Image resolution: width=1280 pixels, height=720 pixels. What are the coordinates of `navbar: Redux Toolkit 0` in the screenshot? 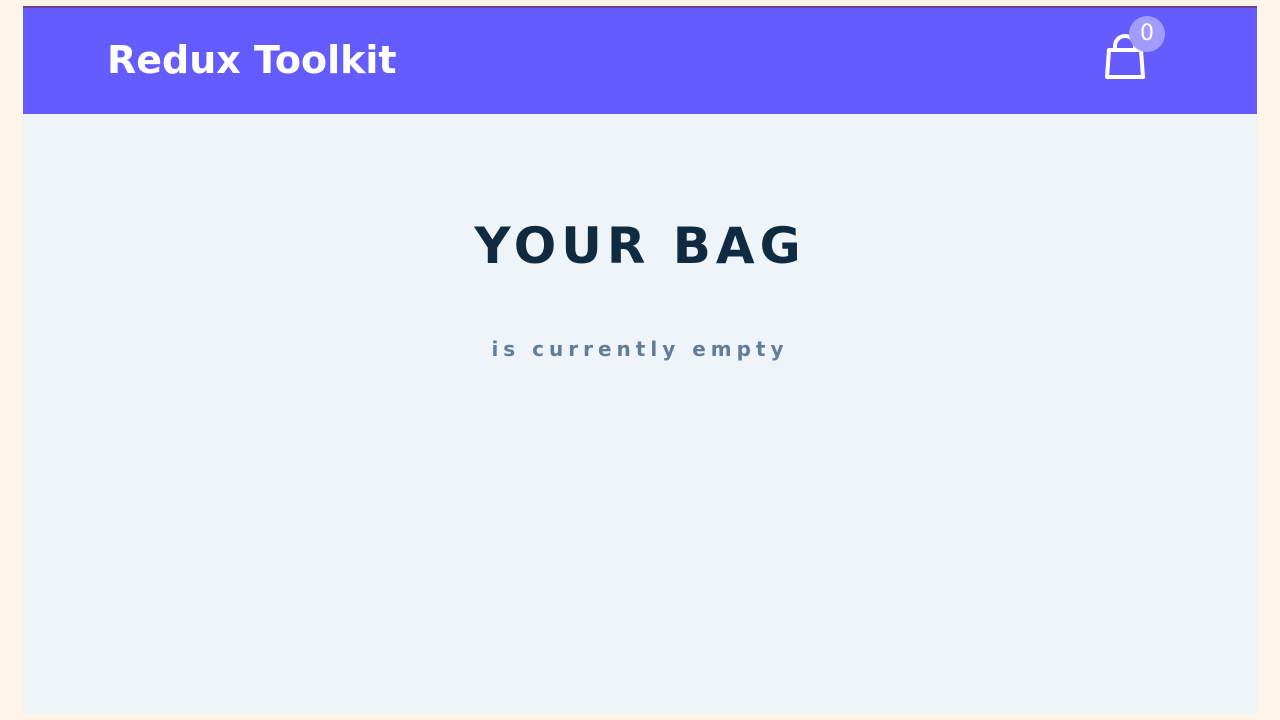 It's located at (640, 61).